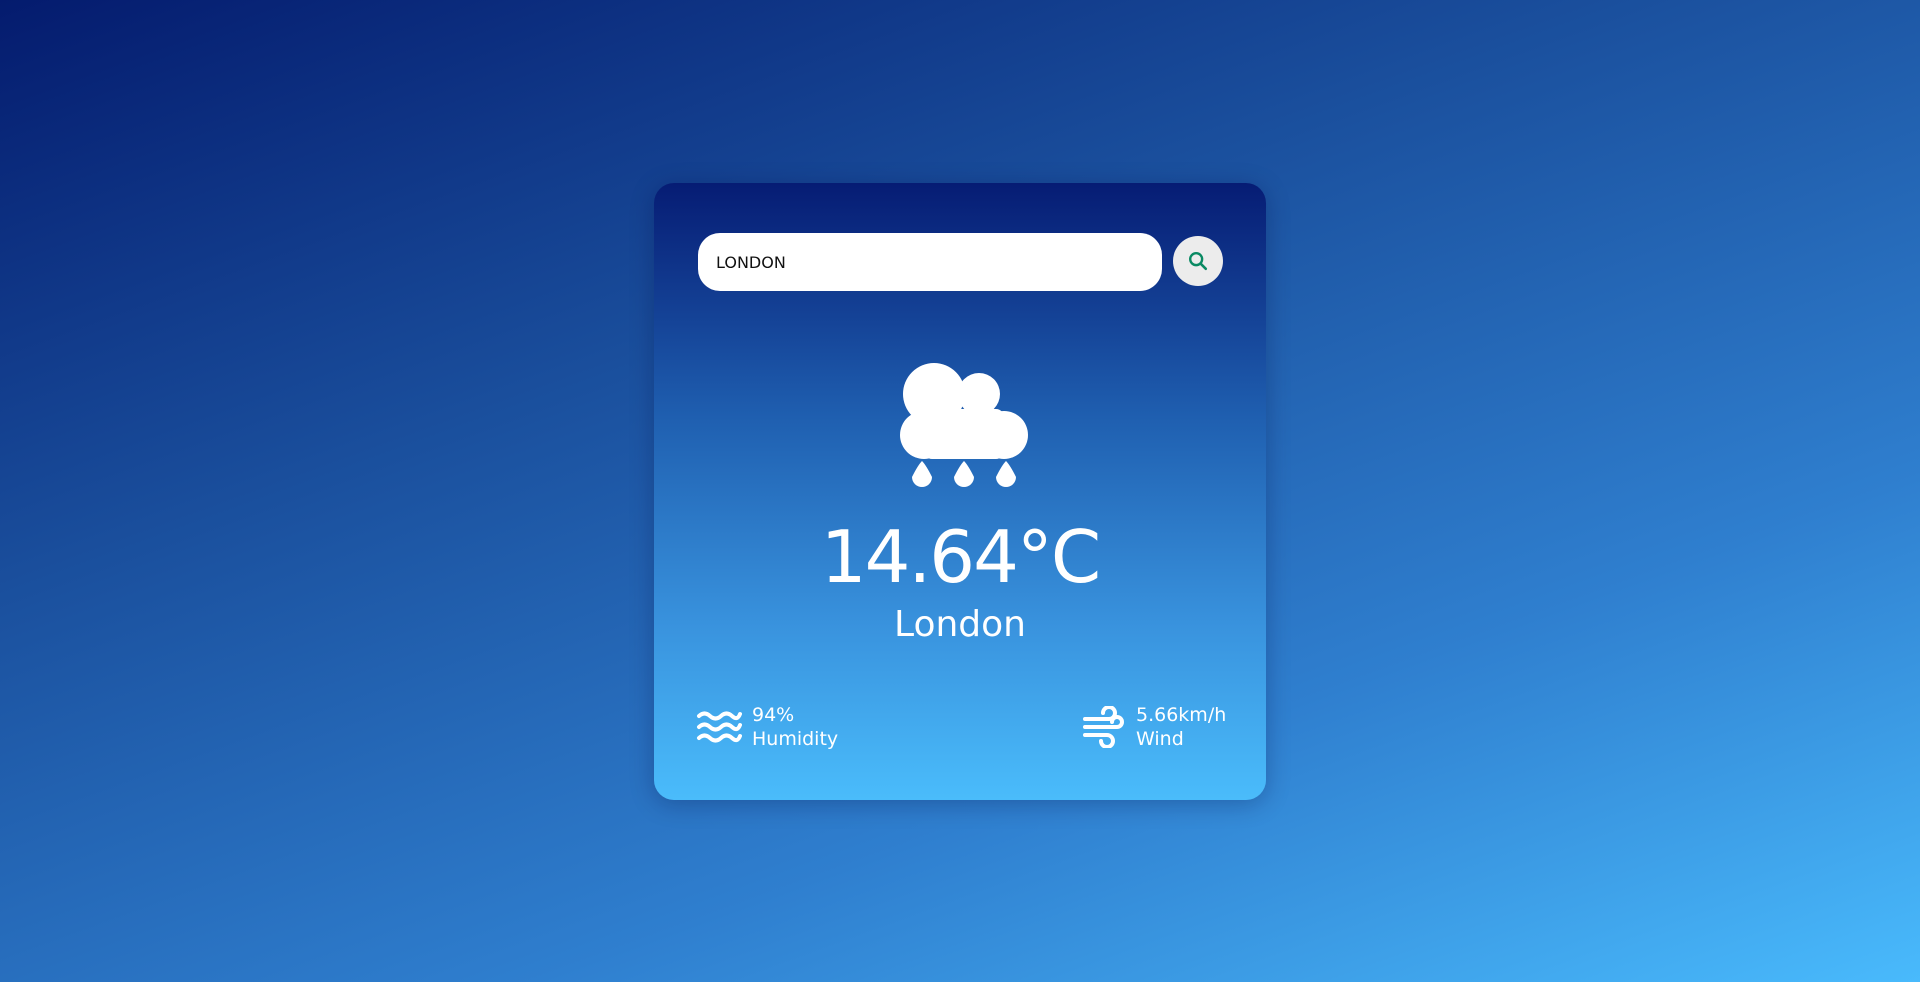 Image resolution: width=1920 pixels, height=982 pixels. I want to click on humidity-waves-icon, so click(719, 727).